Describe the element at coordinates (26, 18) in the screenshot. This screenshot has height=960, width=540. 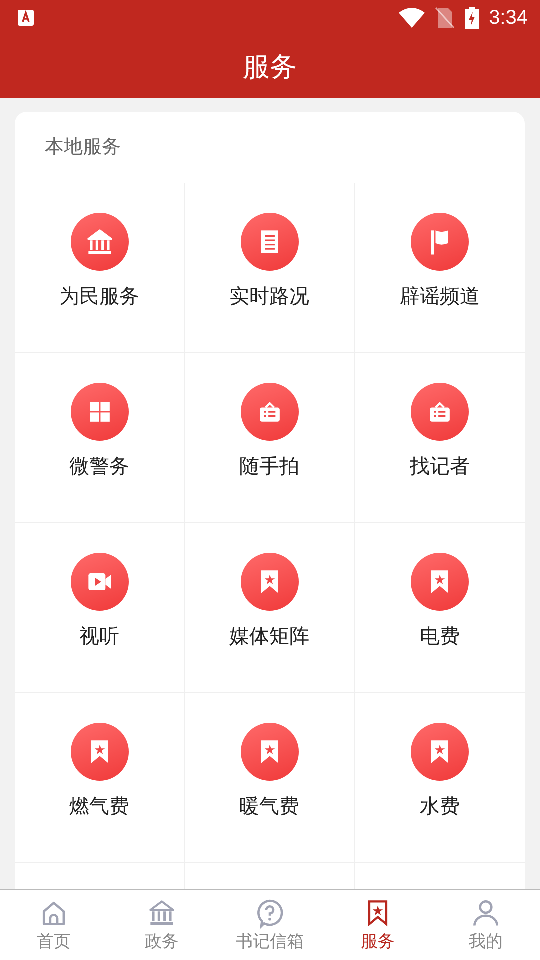
I see `notification-icon` at that location.